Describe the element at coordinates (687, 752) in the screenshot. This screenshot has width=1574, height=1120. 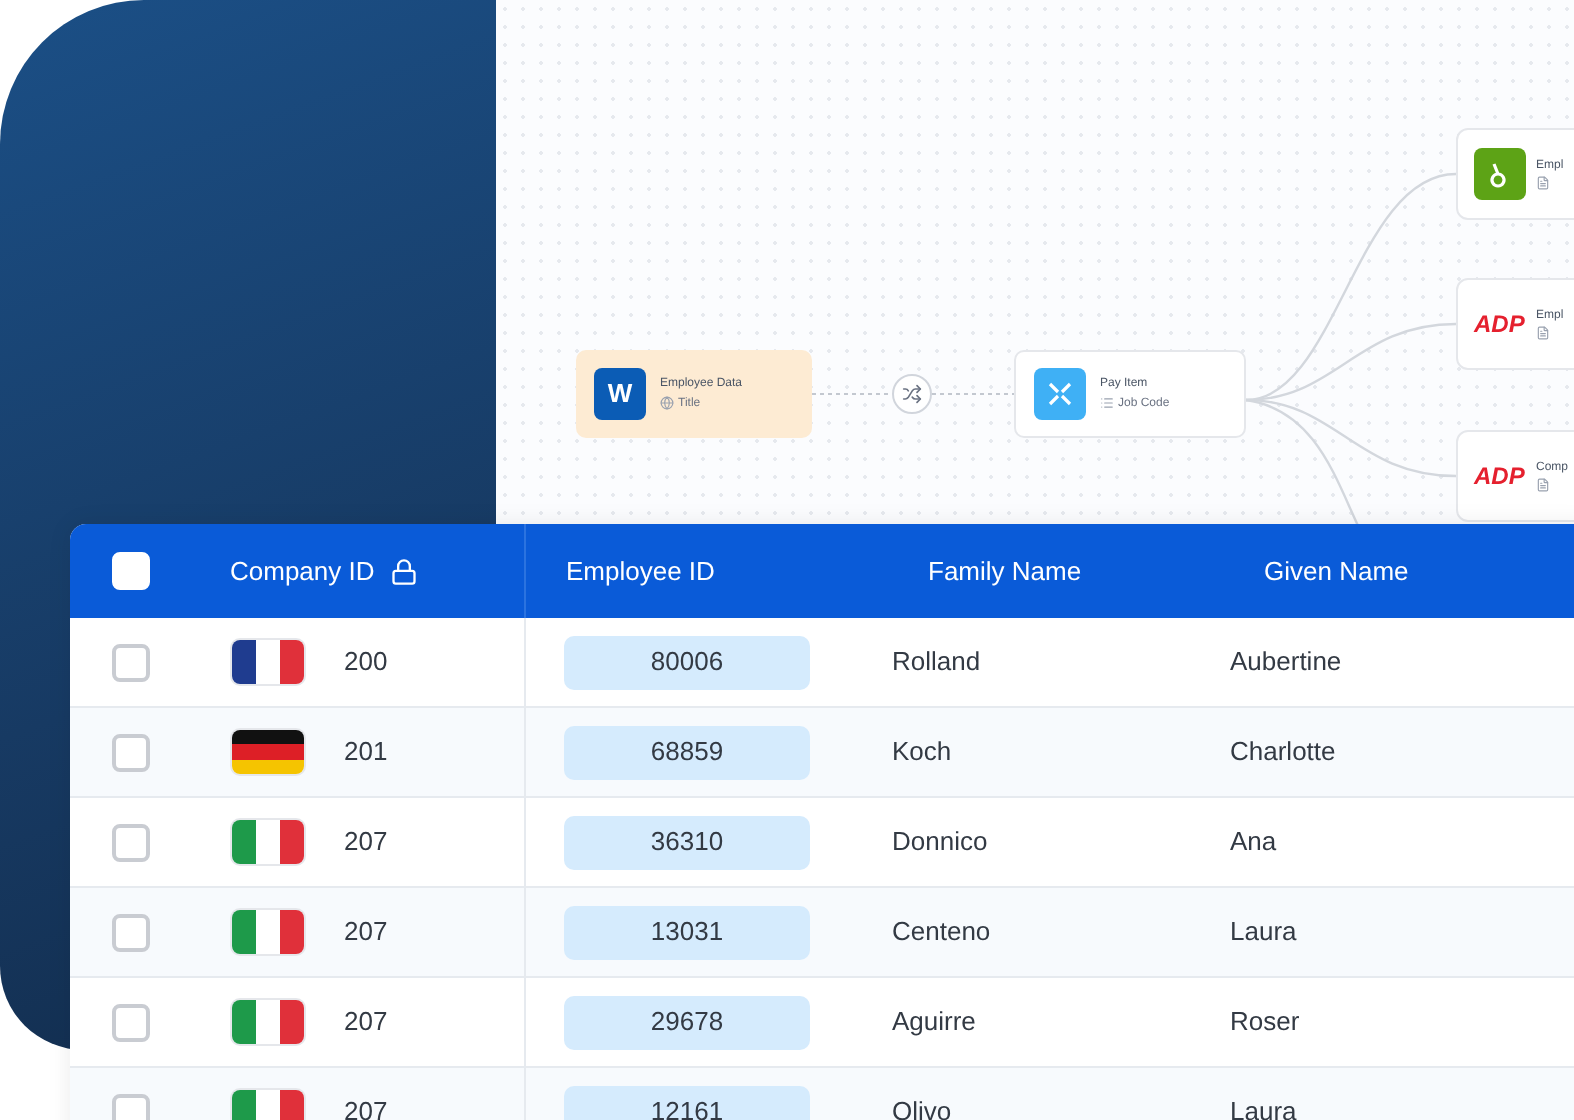
I see `id-badge: 68859` at that location.